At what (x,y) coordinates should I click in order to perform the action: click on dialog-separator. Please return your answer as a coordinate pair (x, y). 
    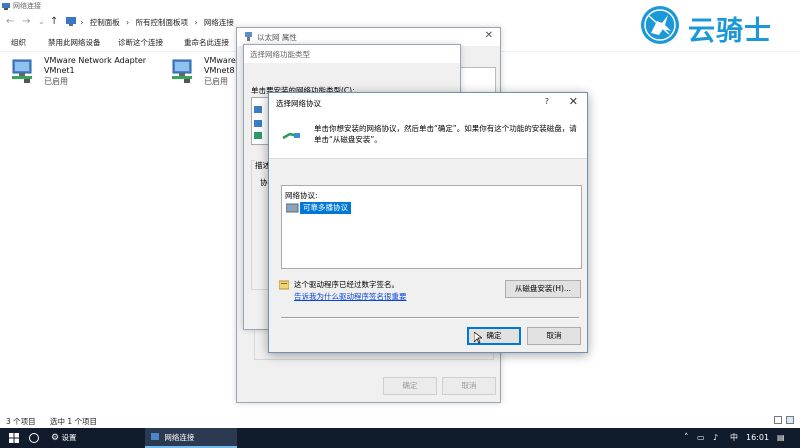
    Looking at the image, I should click on (430, 318).